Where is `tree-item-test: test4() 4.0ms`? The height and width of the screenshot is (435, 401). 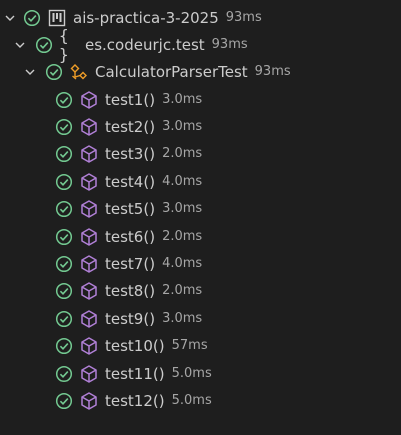 tree-item-test: test4() 4.0ms is located at coordinates (200, 181).